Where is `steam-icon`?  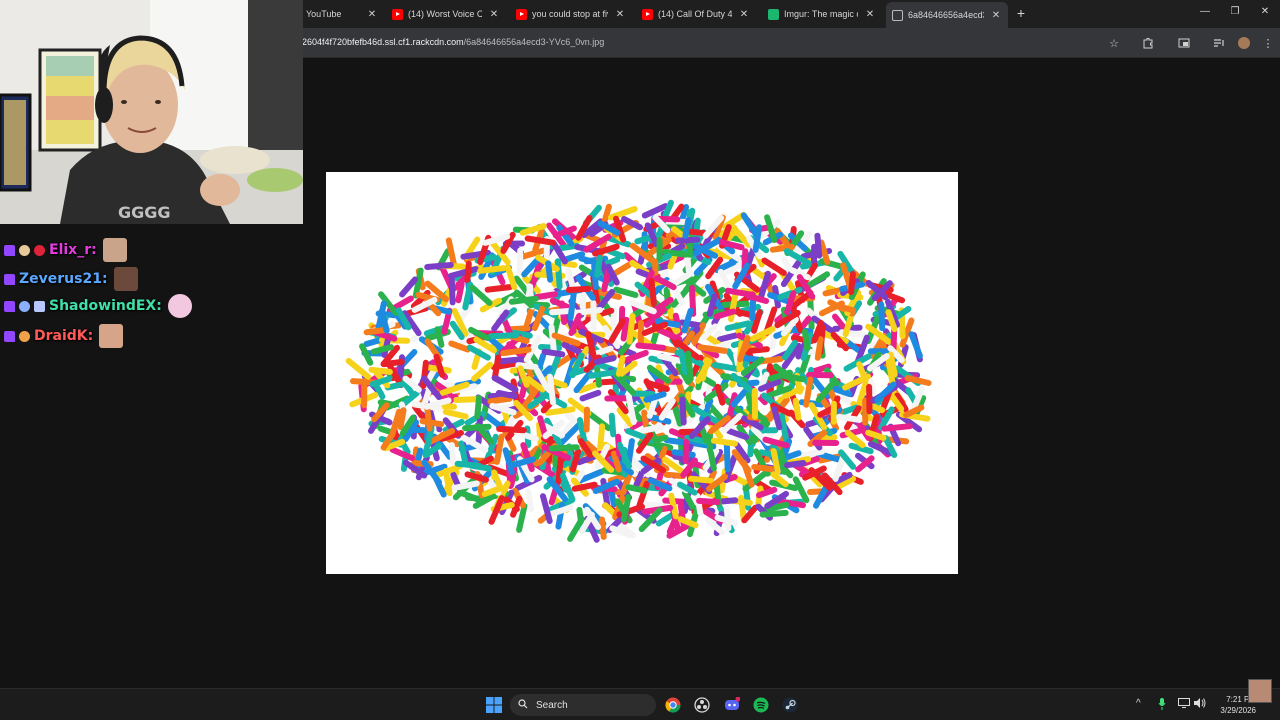 steam-icon is located at coordinates (790, 705).